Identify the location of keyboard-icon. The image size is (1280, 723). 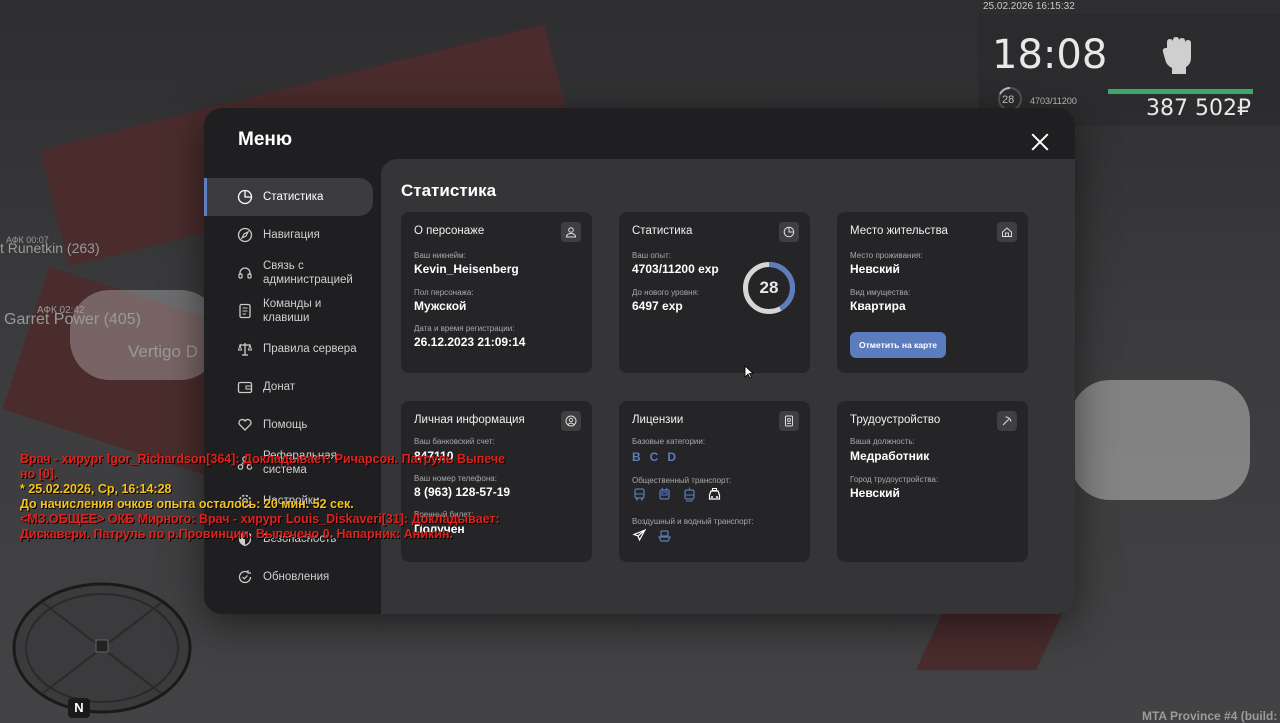
(245, 311).